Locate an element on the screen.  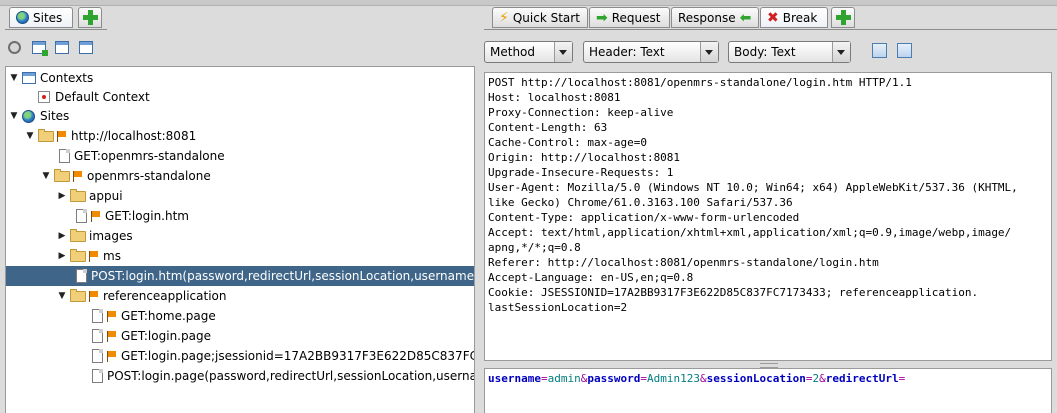
tree-label: referenceapplication is located at coordinates (165, 296).